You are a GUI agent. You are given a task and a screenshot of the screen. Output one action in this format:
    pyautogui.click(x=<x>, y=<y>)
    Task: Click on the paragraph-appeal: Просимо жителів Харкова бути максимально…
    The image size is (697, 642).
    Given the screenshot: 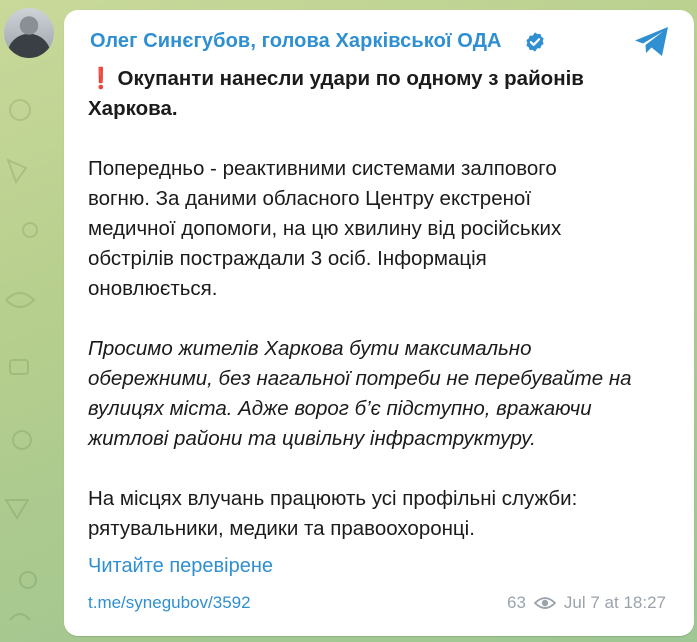 What is the action you would take?
    pyautogui.click(x=360, y=393)
    